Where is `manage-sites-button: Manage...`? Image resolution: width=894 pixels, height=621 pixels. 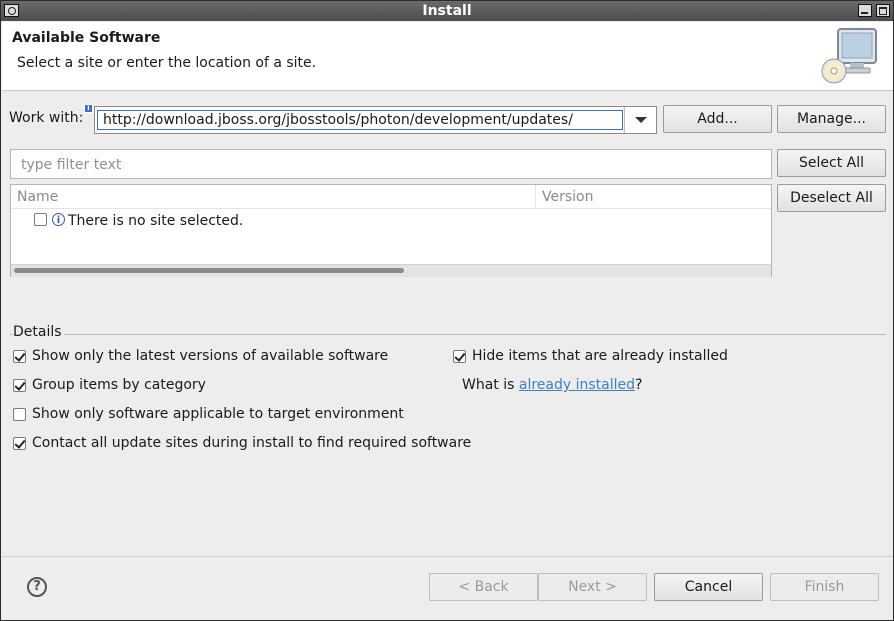
manage-sites-button: Manage... is located at coordinates (831, 119).